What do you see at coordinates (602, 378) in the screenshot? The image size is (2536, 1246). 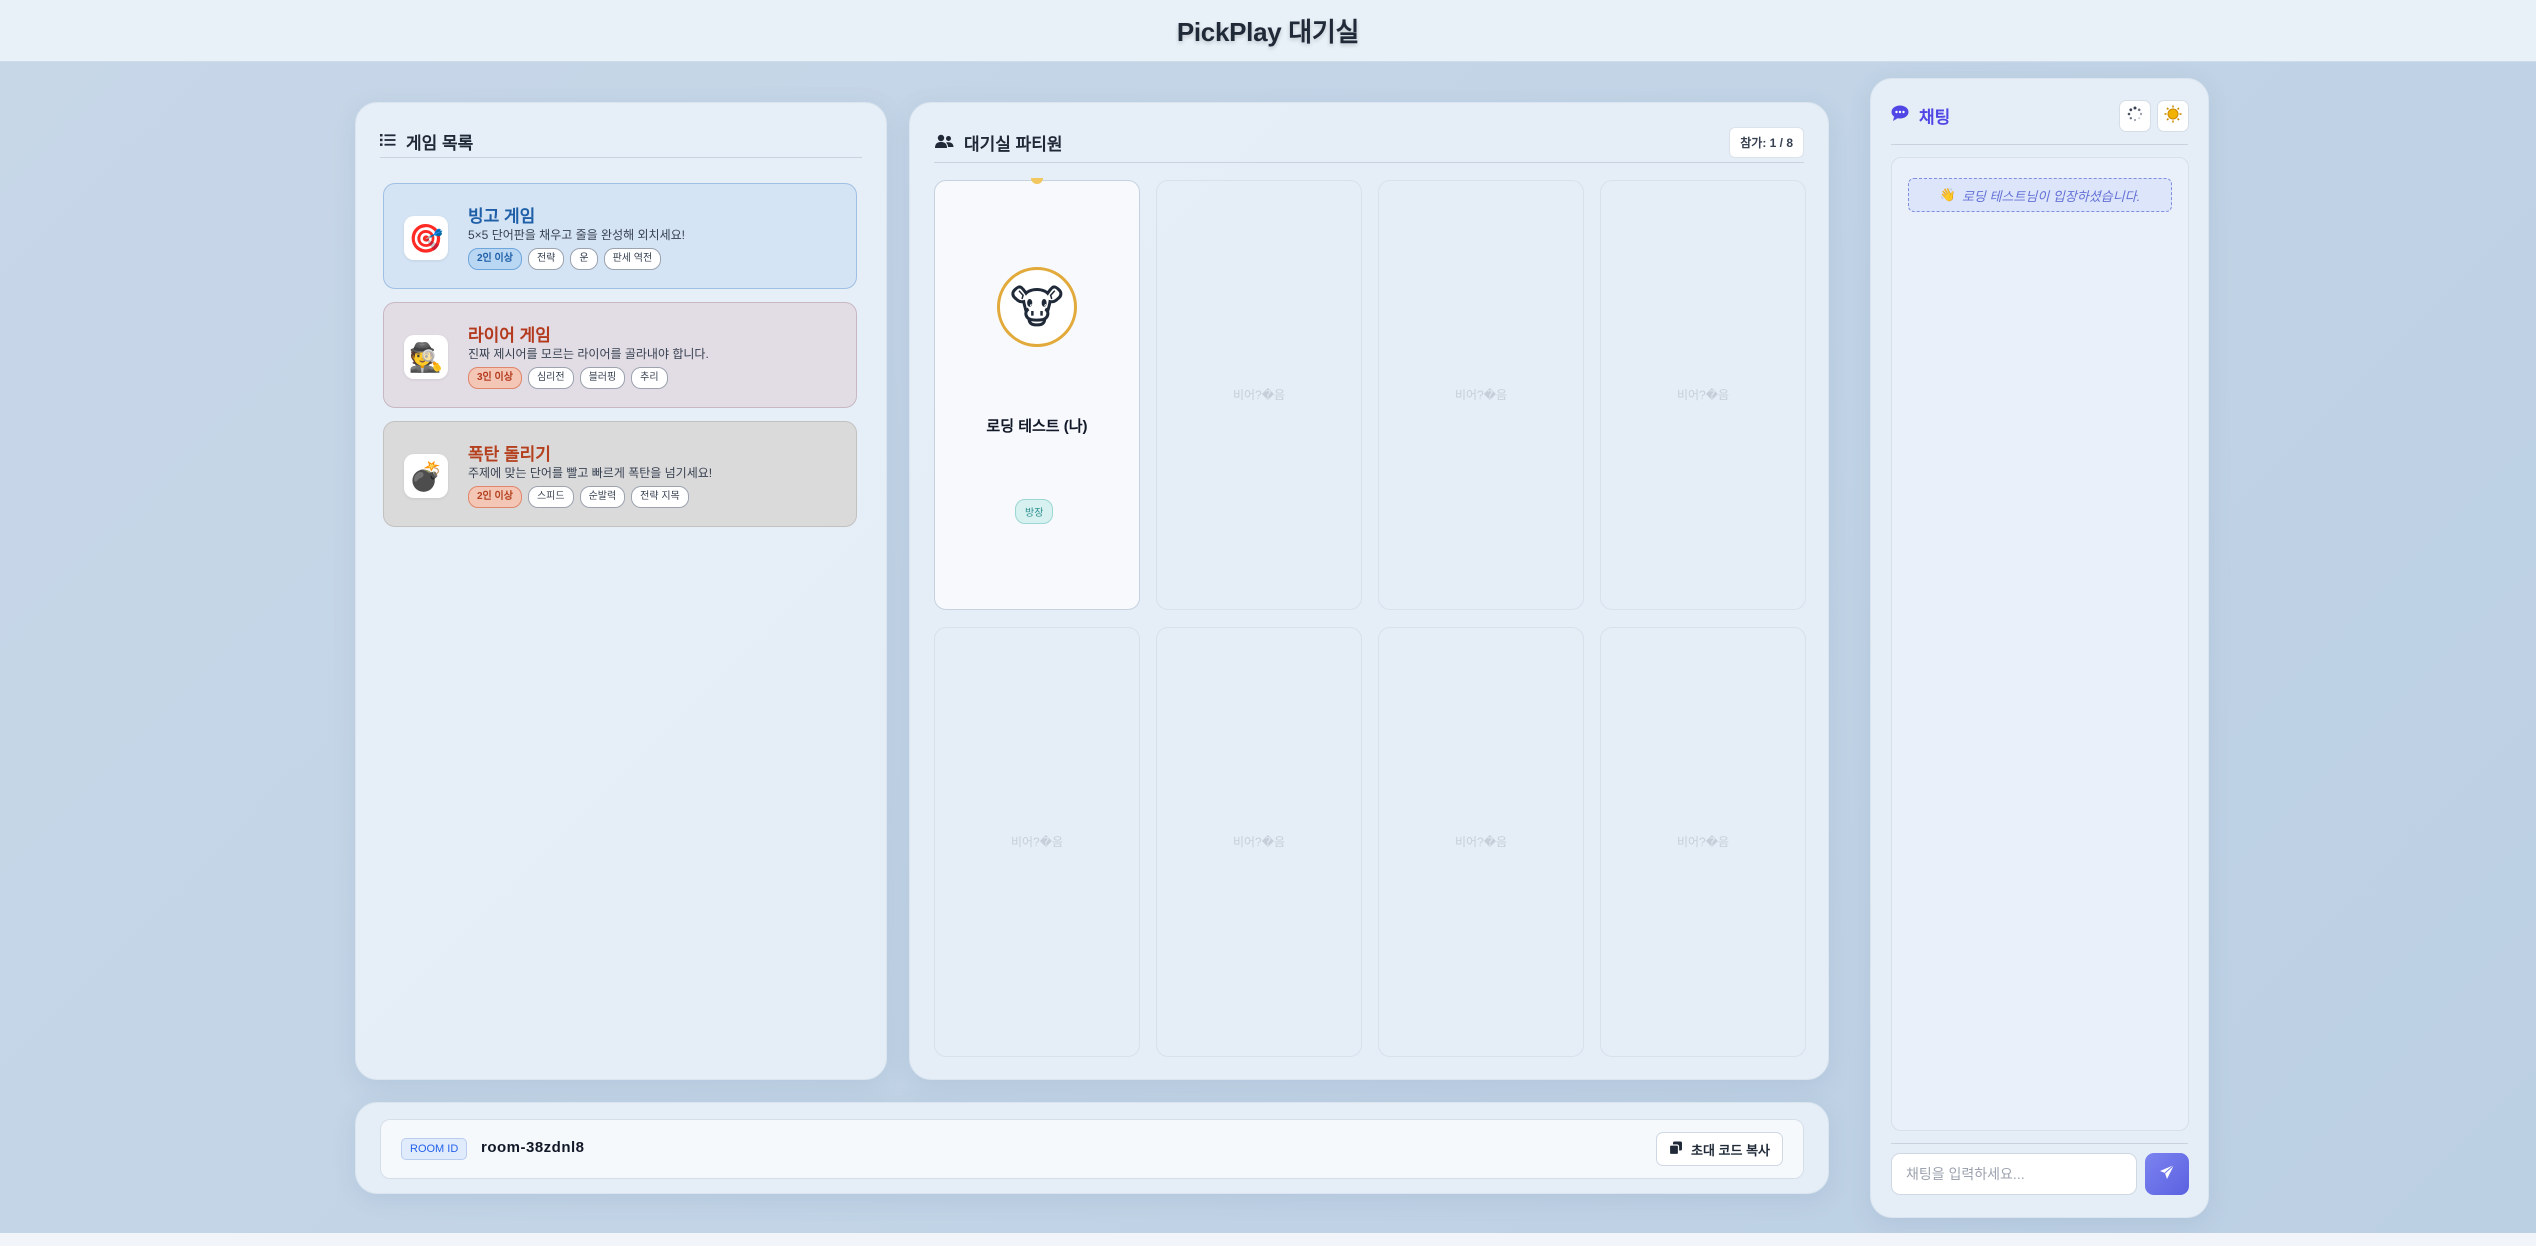 I see `tag: 블러핑` at bounding box center [602, 378].